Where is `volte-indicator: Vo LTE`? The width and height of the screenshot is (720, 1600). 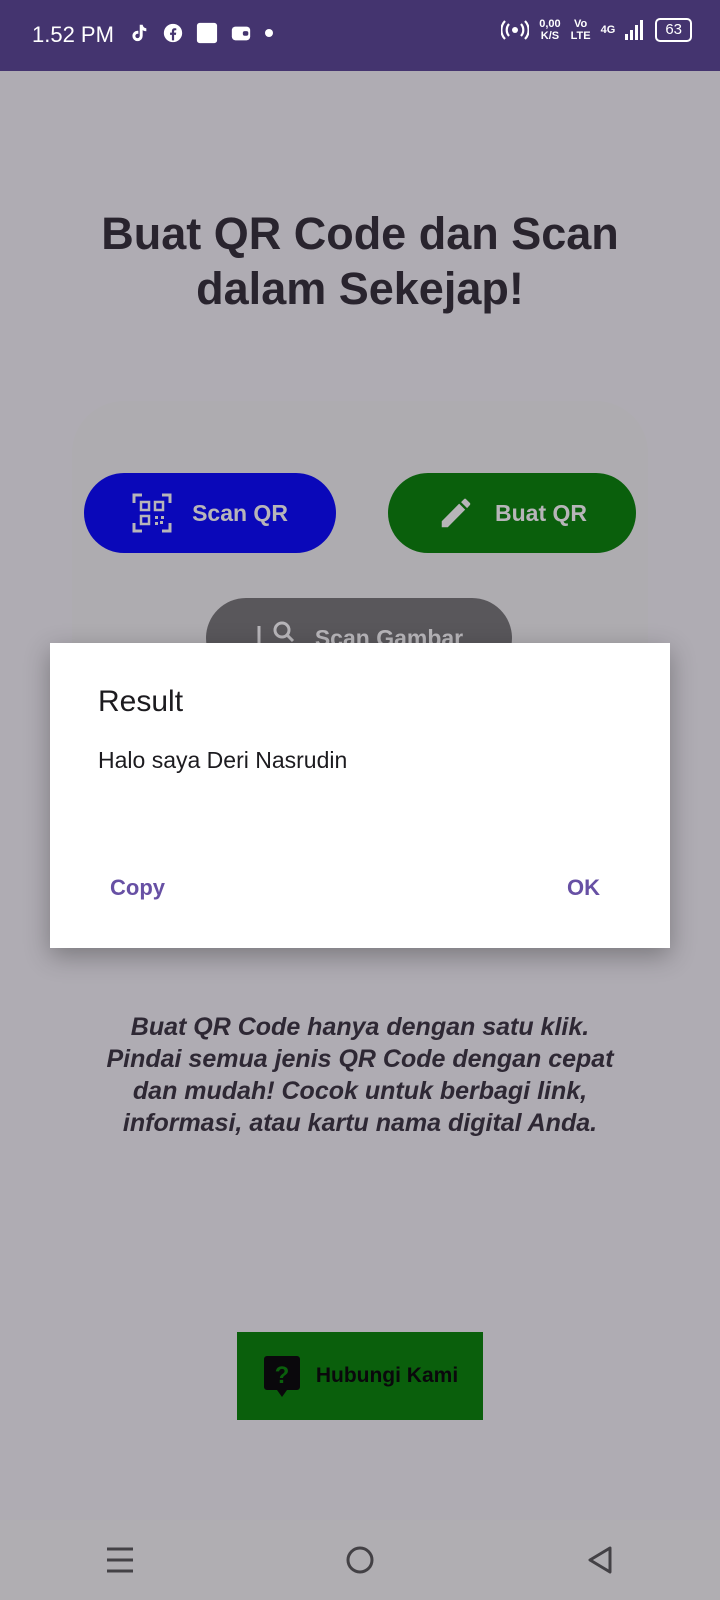 volte-indicator: Vo LTE is located at coordinates (581, 30).